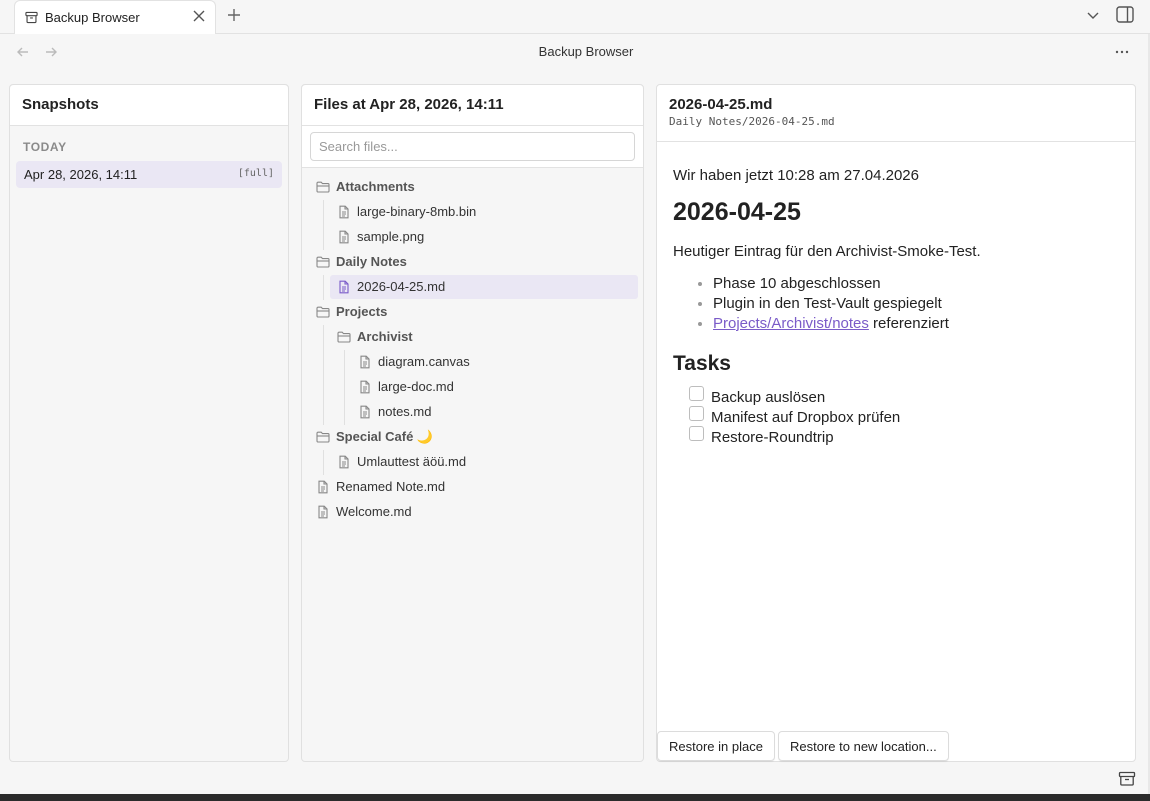 The width and height of the screenshot is (1150, 801). I want to click on task-item: Backup auslösen, so click(906, 397).